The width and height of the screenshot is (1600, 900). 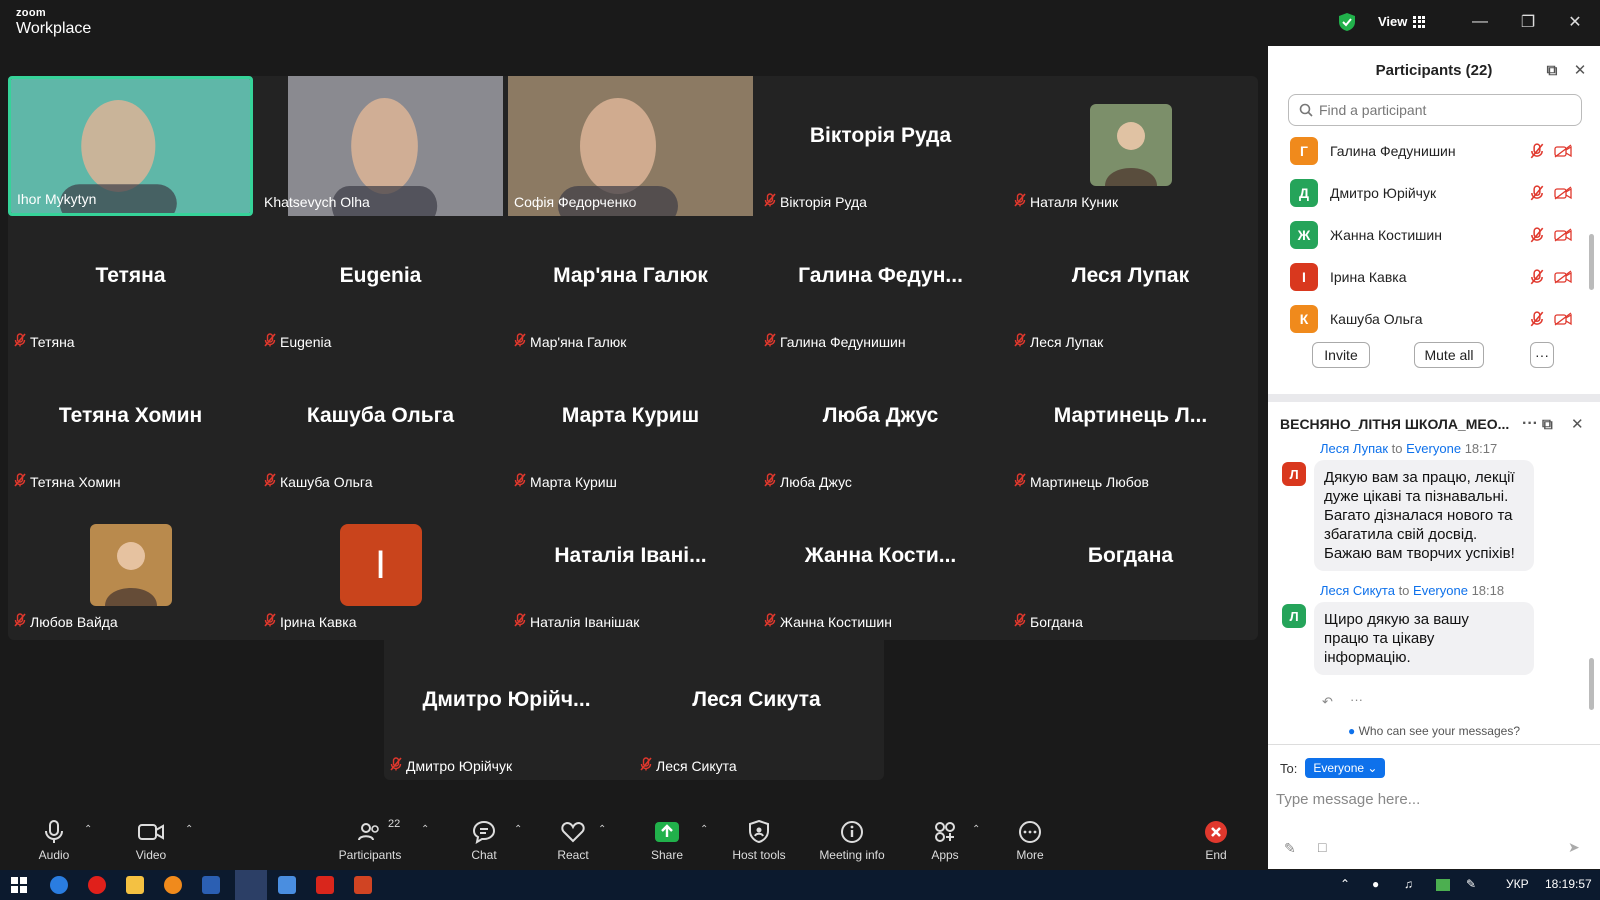 I want to click on participant-tile: Мар'яна Галюк Мар'яна Галюк, so click(x=630, y=286).